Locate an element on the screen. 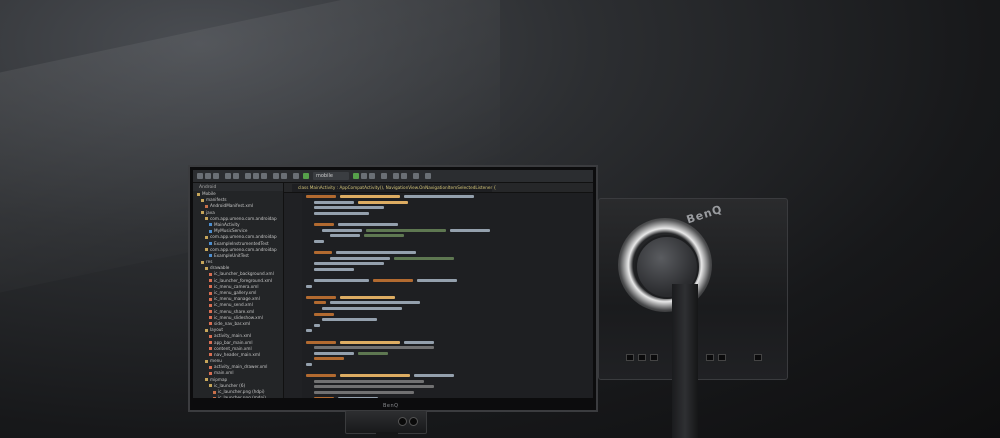 This screenshot has width=1000, height=438. front-monitor-stand-bottom is located at coordinates (387, 435).